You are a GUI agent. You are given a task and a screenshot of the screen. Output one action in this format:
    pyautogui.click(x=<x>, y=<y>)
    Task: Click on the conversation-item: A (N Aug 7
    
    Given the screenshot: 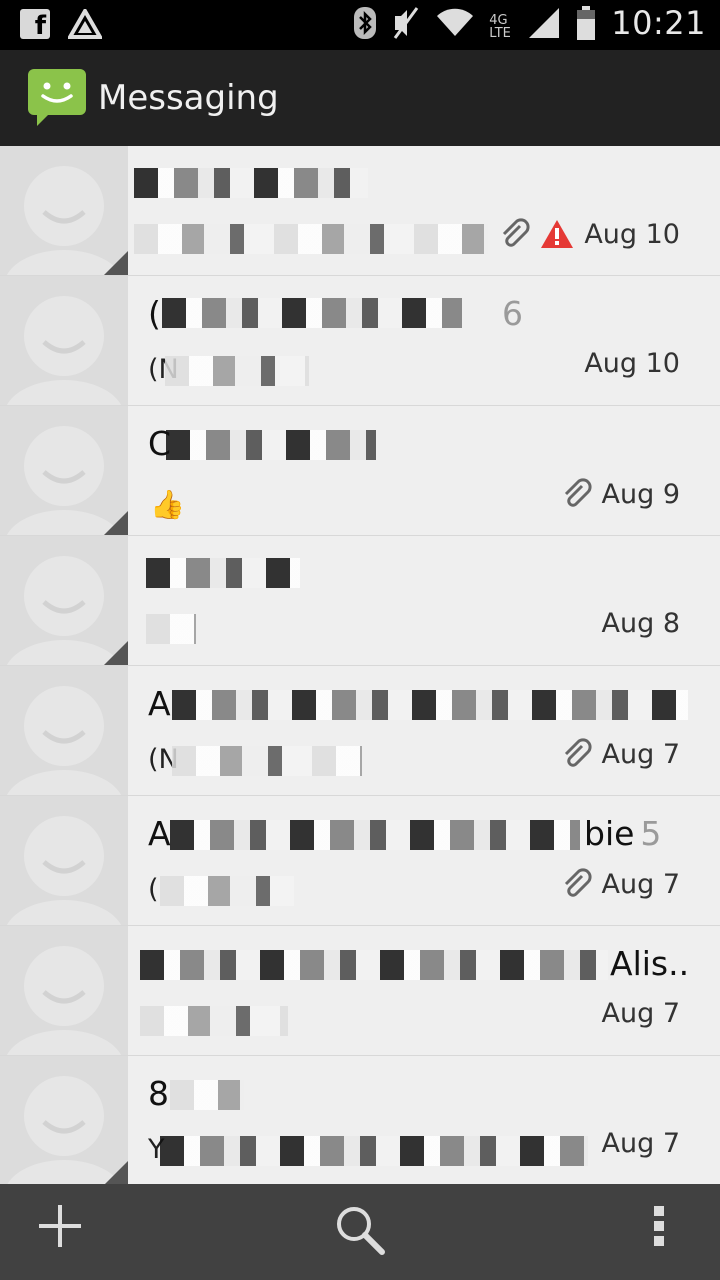 What is the action you would take?
    pyautogui.click(x=360, y=731)
    